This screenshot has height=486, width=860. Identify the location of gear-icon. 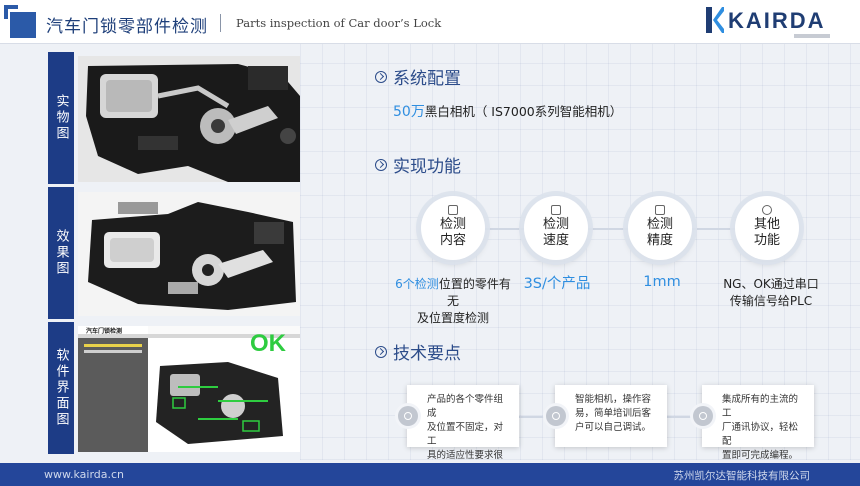
(556, 416).